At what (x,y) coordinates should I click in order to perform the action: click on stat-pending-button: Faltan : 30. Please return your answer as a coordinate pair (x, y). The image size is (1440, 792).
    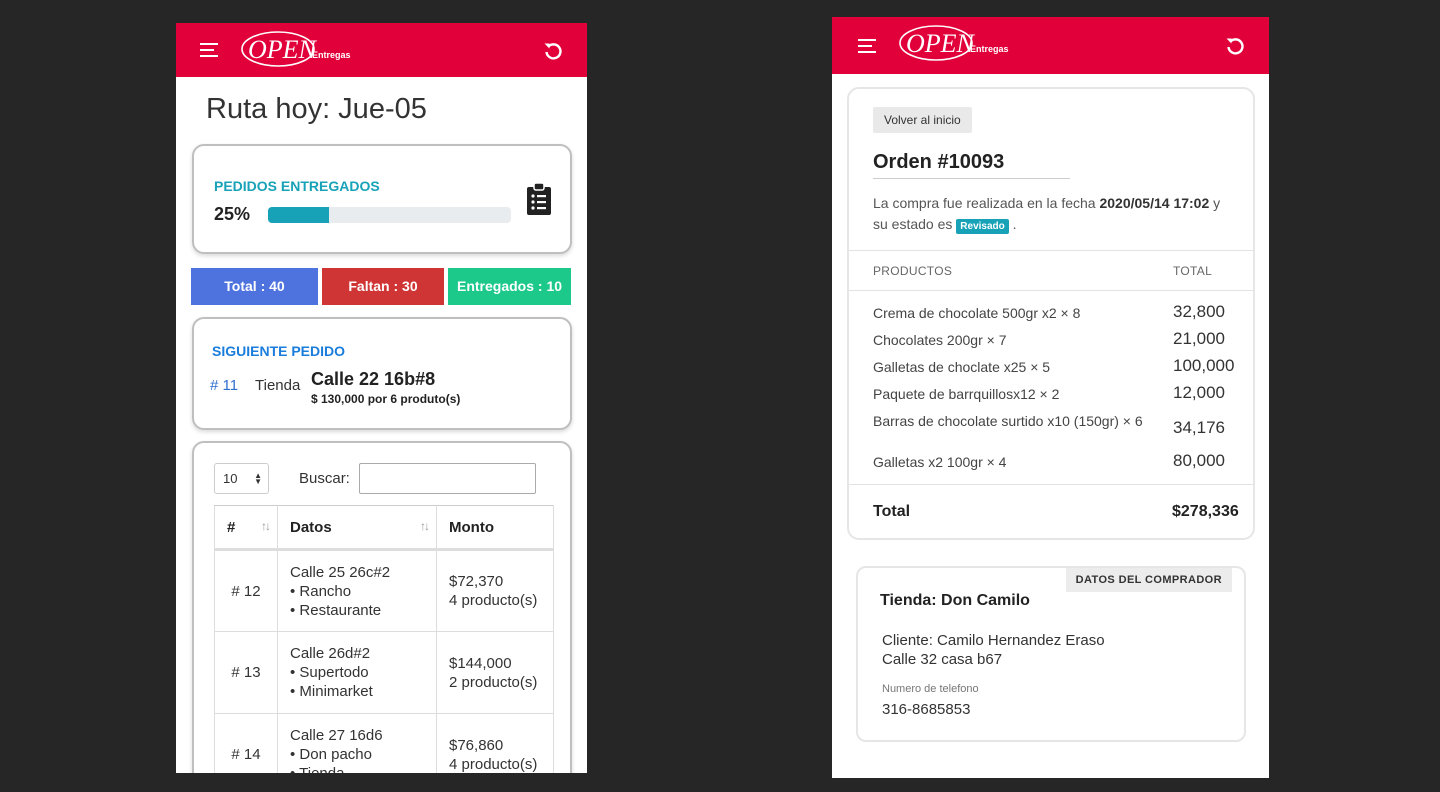
    Looking at the image, I should click on (383, 286).